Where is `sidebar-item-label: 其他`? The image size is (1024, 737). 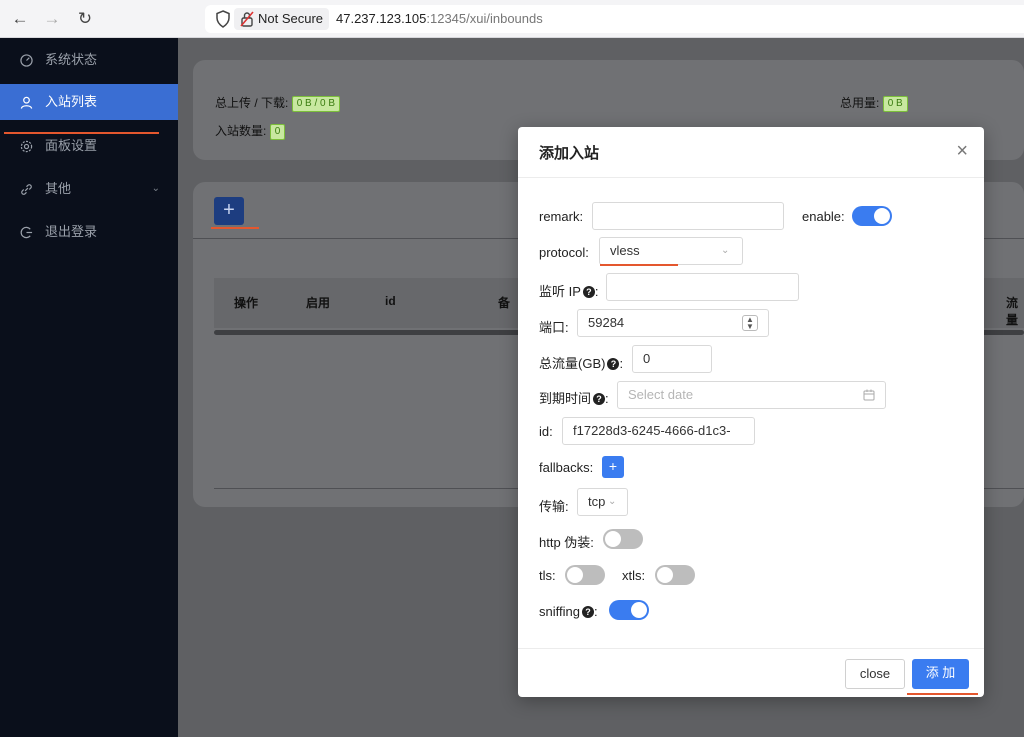 sidebar-item-label: 其他 is located at coordinates (58, 188).